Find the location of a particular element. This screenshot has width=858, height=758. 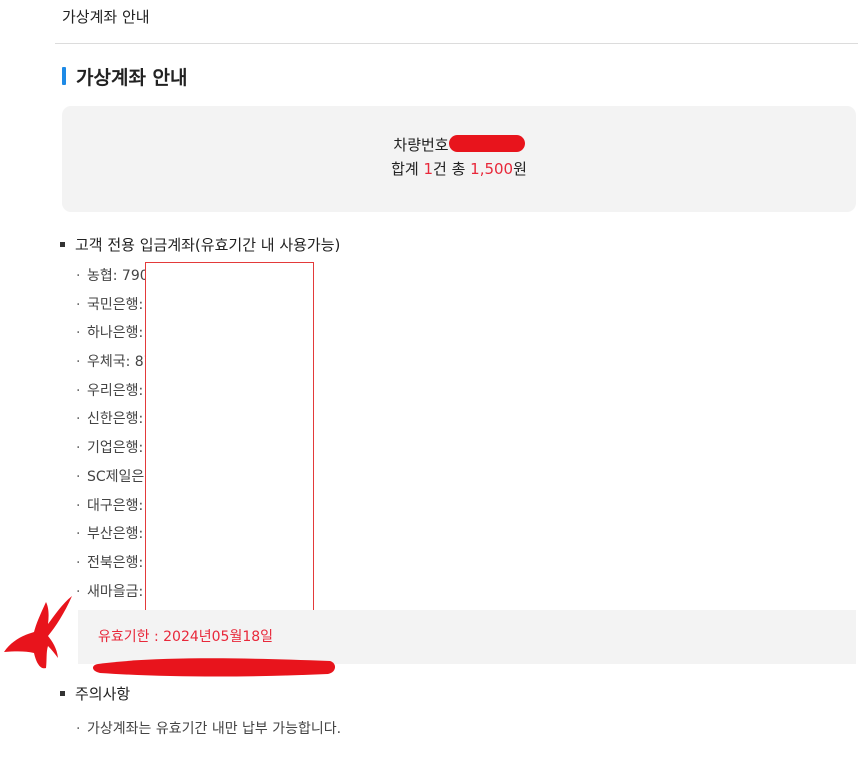

list-item: · 기업은행: is located at coordinates (114, 448).